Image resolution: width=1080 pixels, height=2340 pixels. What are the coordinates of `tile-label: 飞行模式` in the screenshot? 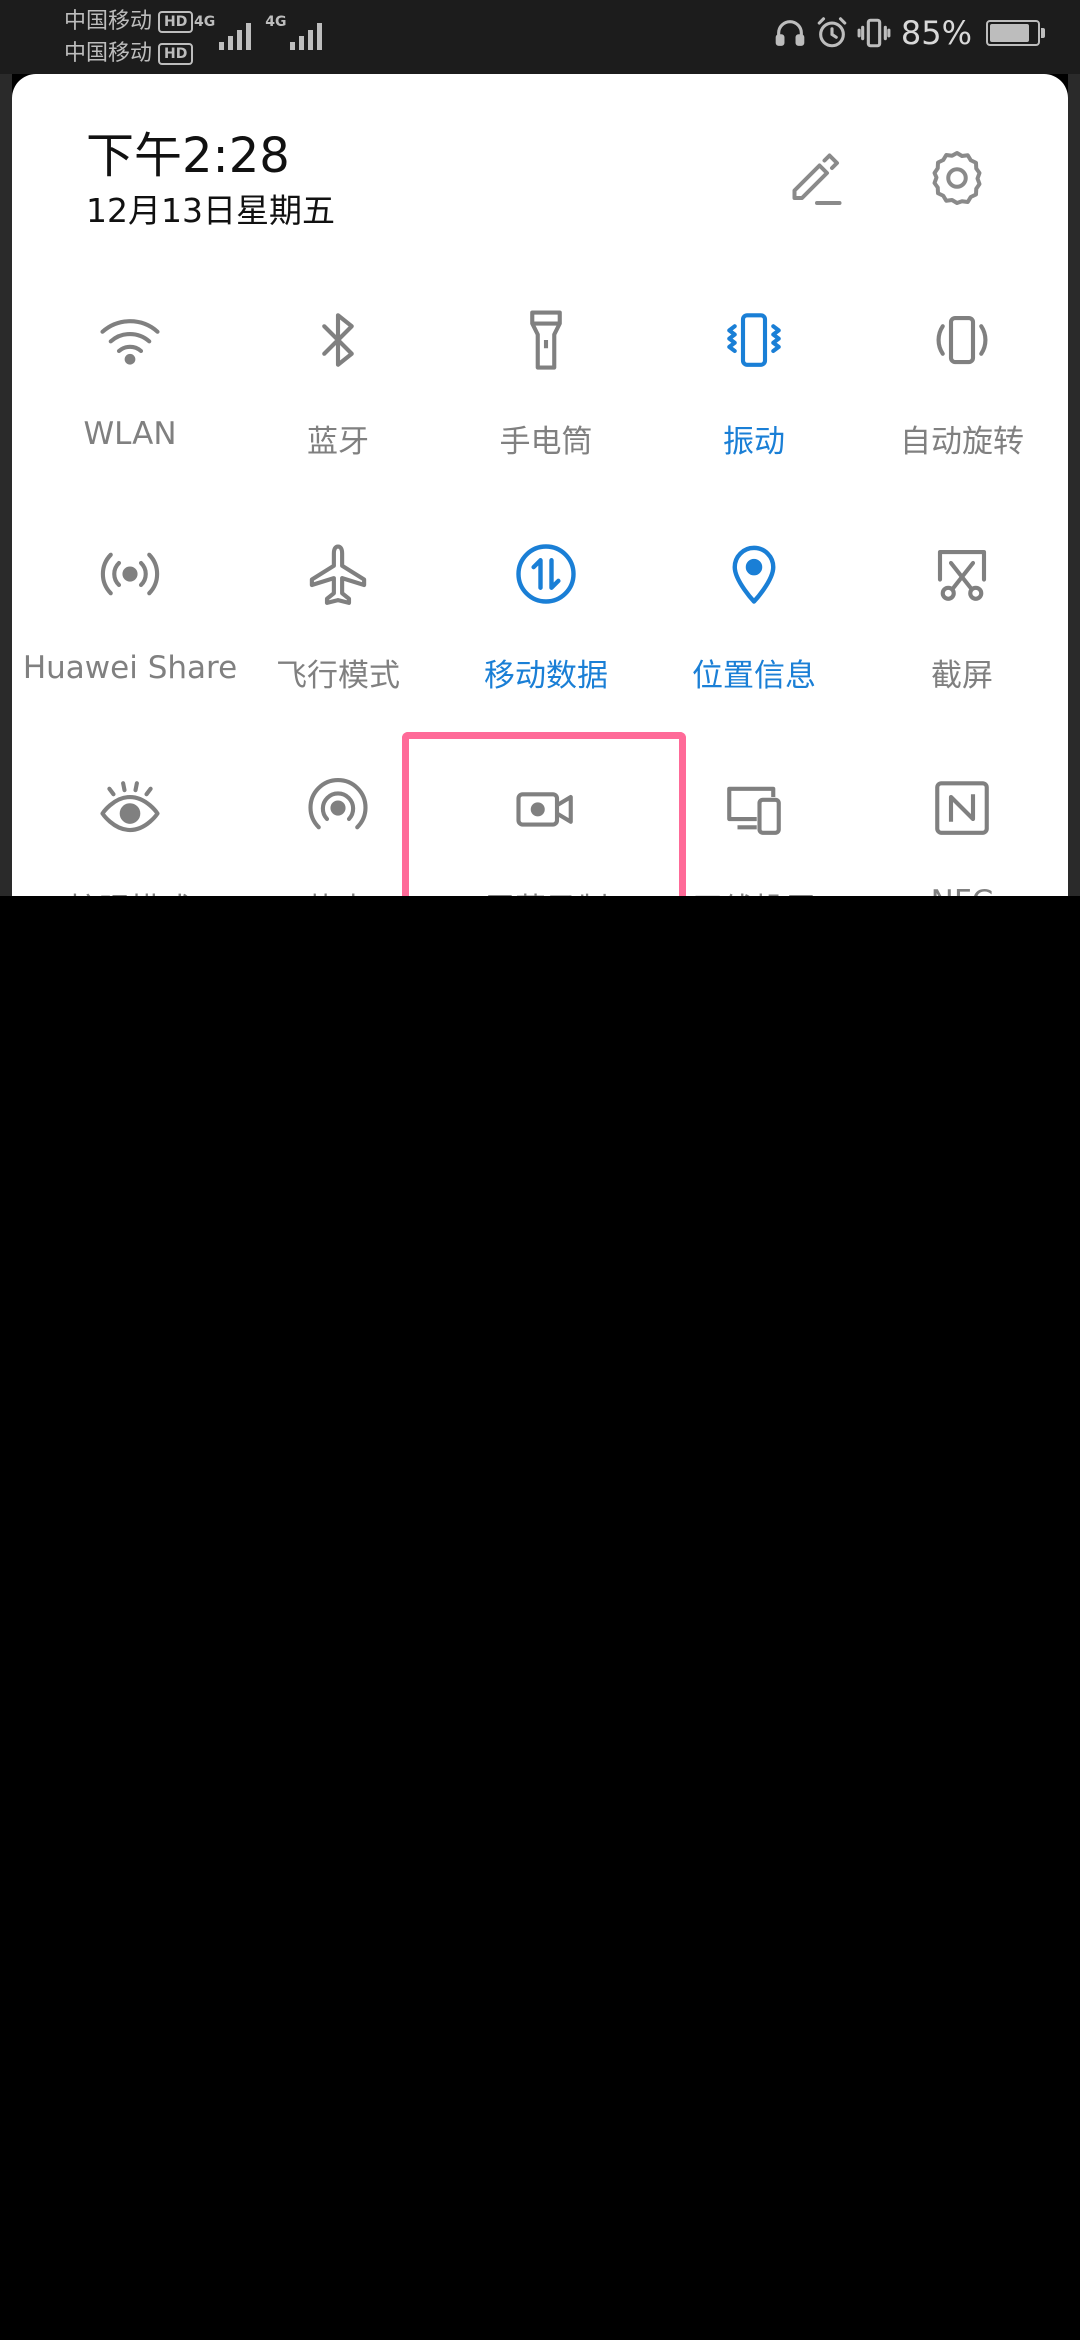 It's located at (338, 676).